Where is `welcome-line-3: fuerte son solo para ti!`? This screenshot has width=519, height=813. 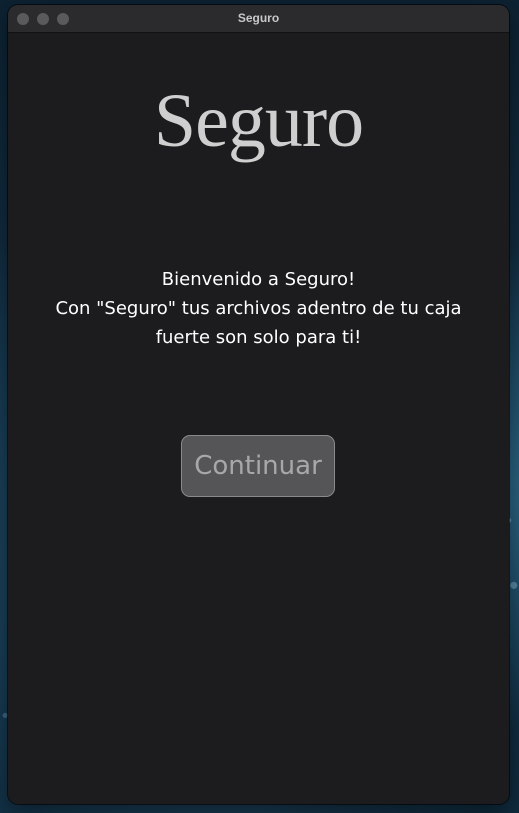
welcome-line-3: fuerte son solo para ti! is located at coordinates (258, 337).